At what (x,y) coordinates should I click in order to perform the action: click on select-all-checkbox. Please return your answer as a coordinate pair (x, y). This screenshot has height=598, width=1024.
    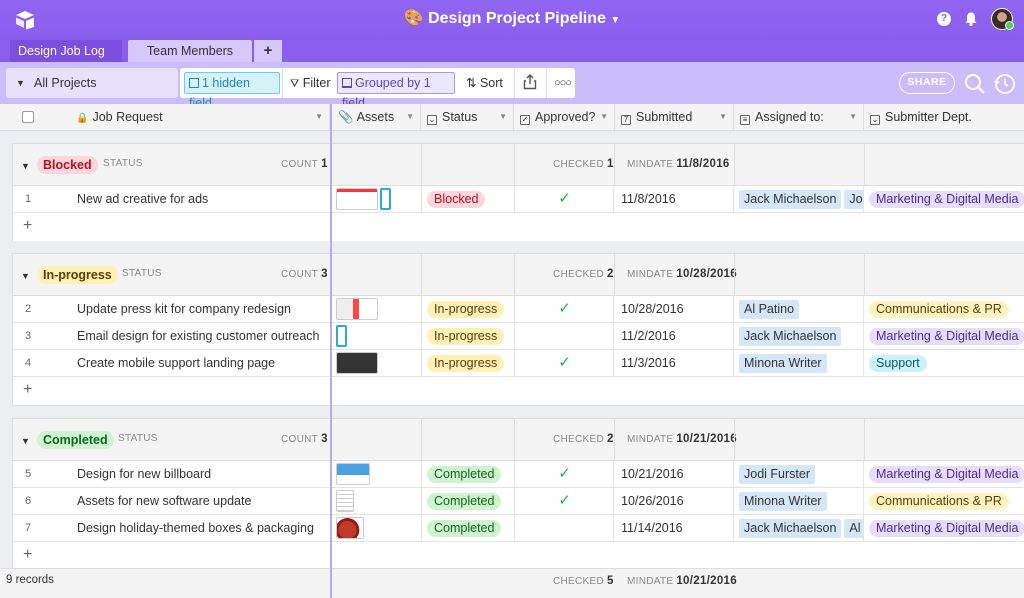
    Looking at the image, I should click on (28, 117).